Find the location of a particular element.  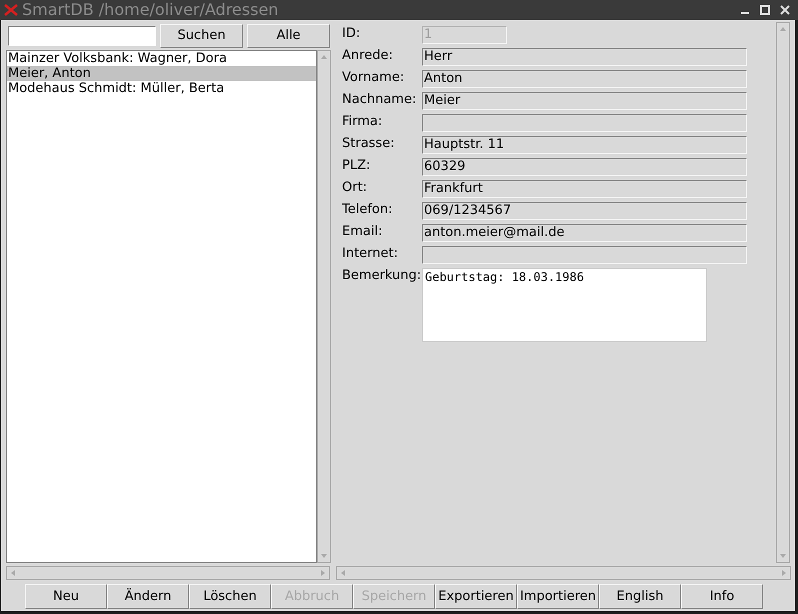

field-label: Anrede: is located at coordinates (368, 56).